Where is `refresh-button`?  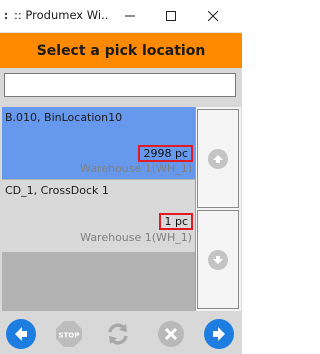
refresh-button is located at coordinates (118, 334).